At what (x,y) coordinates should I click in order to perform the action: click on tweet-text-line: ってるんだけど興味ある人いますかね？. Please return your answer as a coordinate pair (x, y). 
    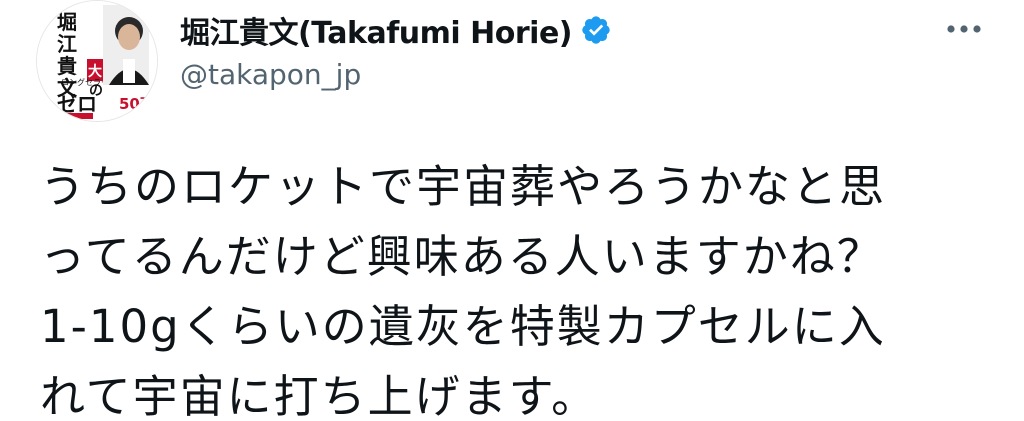
    Looking at the image, I should click on (462, 256).